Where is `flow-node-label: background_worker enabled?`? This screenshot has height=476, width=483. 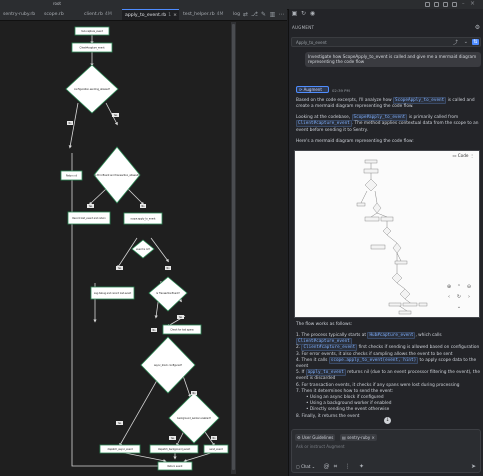
flow-node-label: background_worker enabled? is located at coordinates (194, 418).